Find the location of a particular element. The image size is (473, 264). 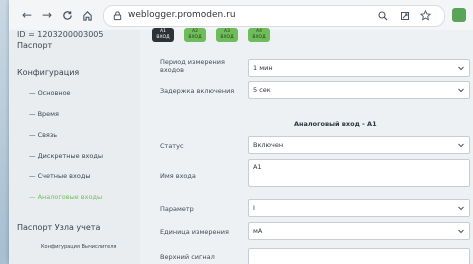

delay-label: Задержка включения is located at coordinates (197, 91).